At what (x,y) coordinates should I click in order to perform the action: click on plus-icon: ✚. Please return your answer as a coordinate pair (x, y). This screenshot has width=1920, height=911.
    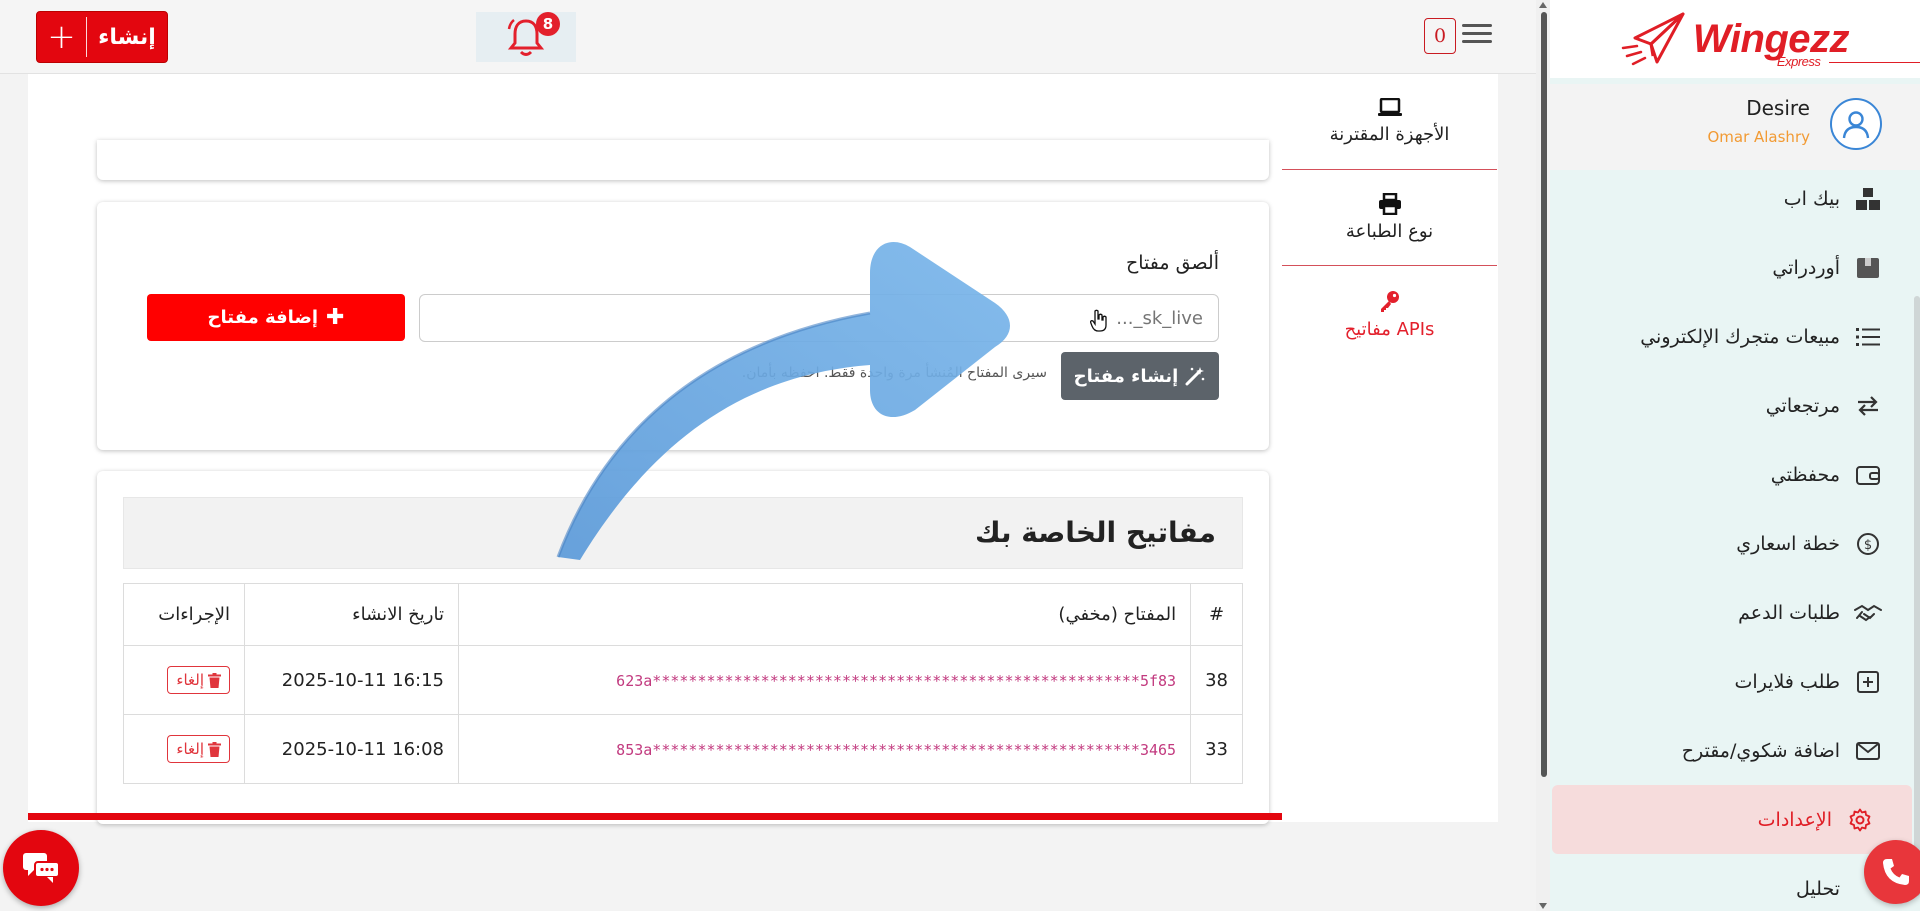
    Looking at the image, I should click on (335, 317).